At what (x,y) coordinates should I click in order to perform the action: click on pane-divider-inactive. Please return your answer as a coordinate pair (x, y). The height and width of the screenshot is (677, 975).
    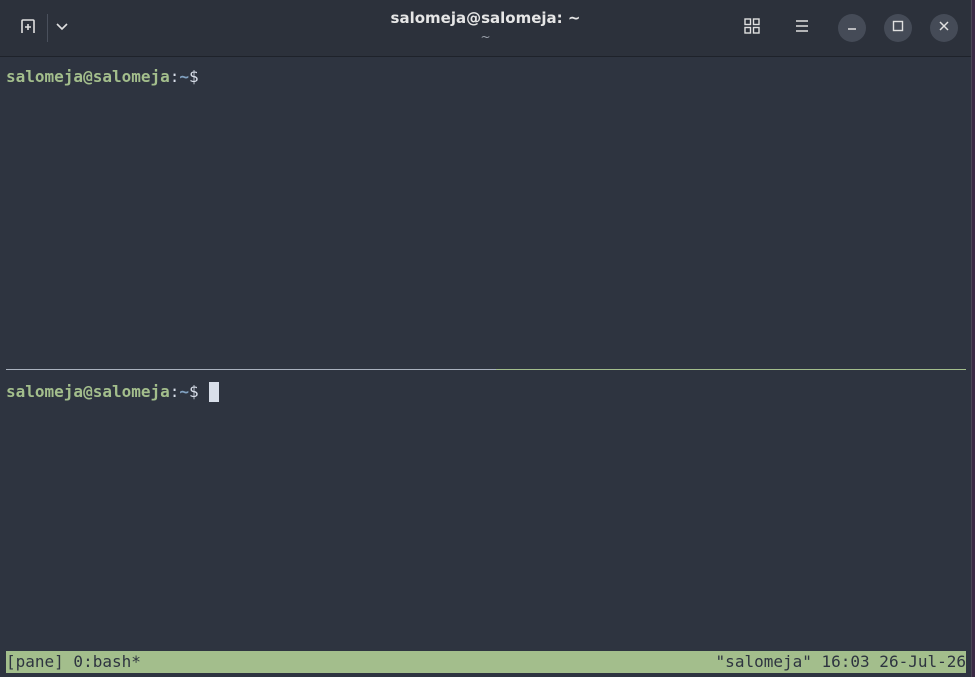
    Looking at the image, I should click on (251, 369).